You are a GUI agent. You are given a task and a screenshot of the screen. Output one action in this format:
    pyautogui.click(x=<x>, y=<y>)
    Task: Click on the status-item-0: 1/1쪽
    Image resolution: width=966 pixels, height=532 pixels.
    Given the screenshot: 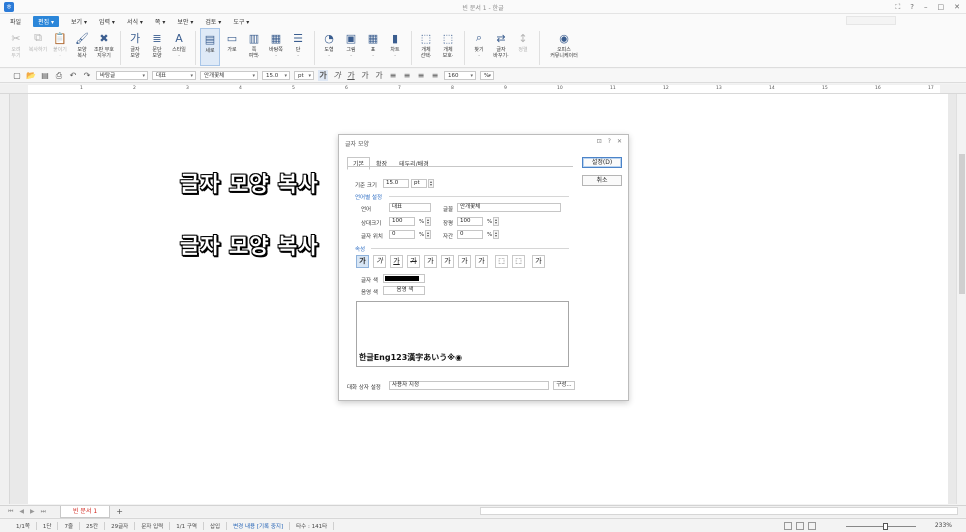 What is the action you would take?
    pyautogui.click(x=23, y=525)
    